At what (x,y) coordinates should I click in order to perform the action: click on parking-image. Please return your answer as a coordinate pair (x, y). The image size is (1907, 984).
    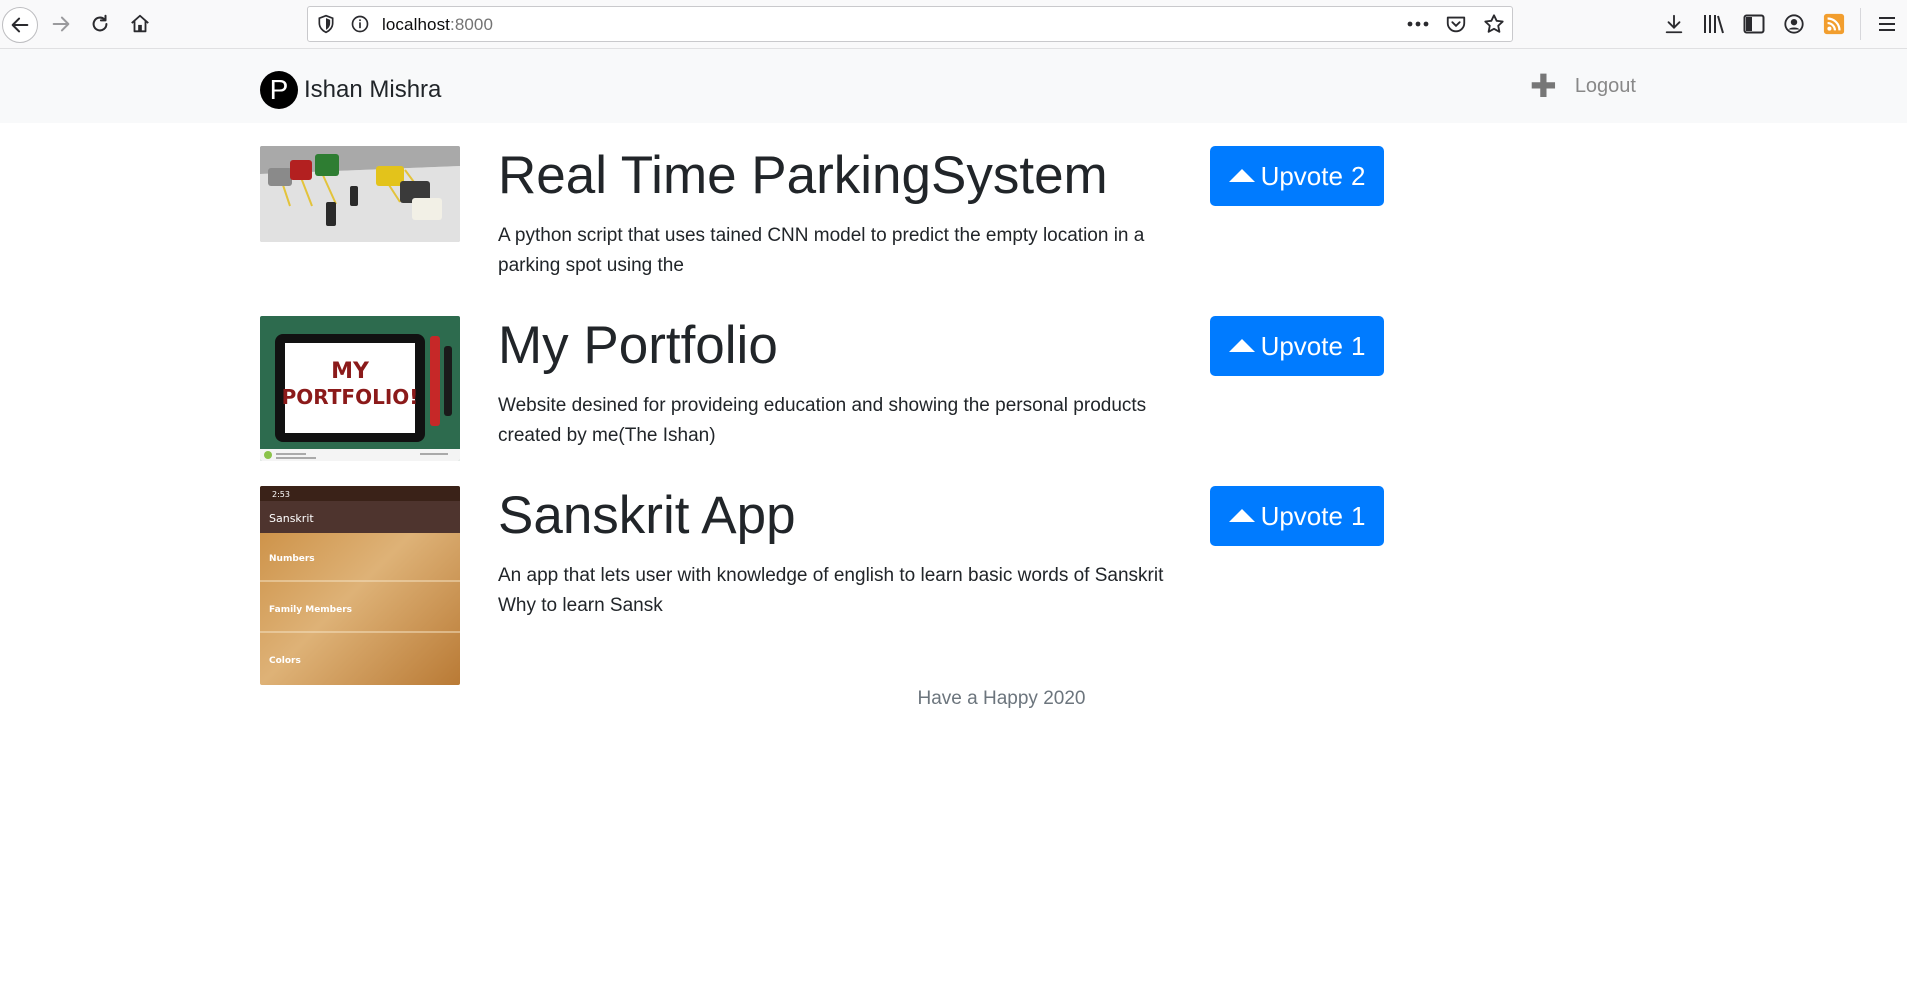
    Looking at the image, I should click on (360, 194).